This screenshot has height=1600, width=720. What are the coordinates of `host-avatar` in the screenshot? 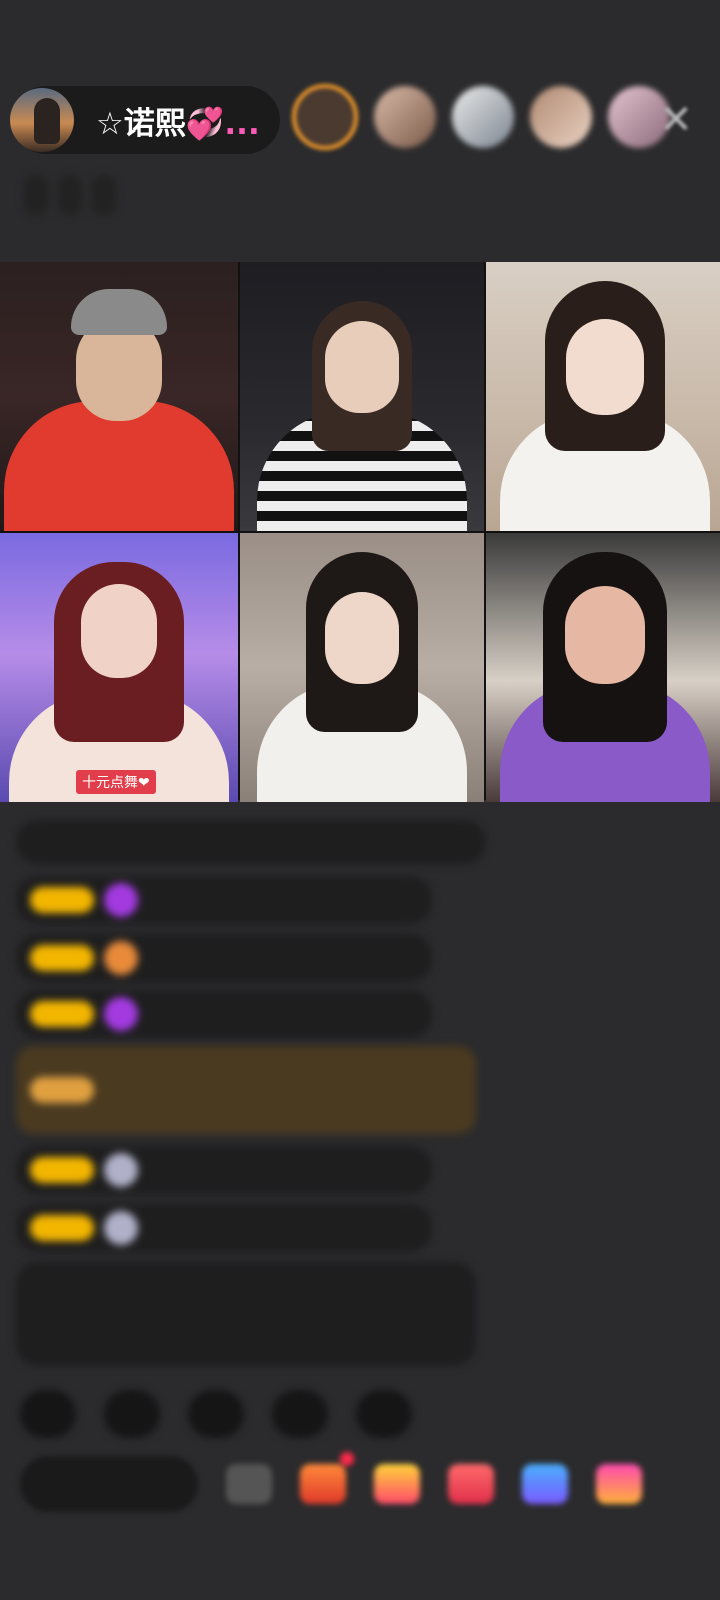 It's located at (42, 120).